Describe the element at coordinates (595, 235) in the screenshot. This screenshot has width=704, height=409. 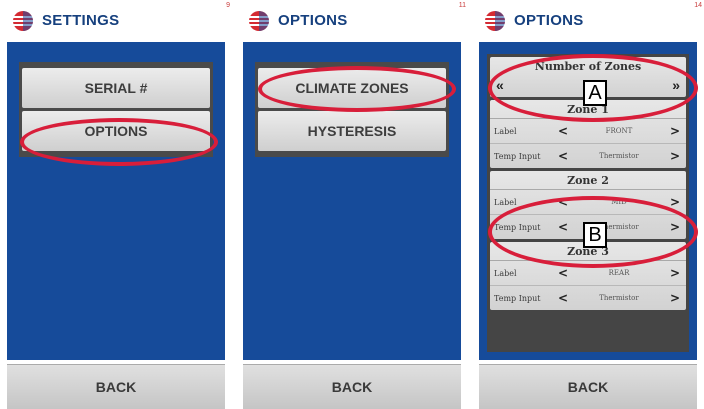
I see `callout-b-label: B` at that location.